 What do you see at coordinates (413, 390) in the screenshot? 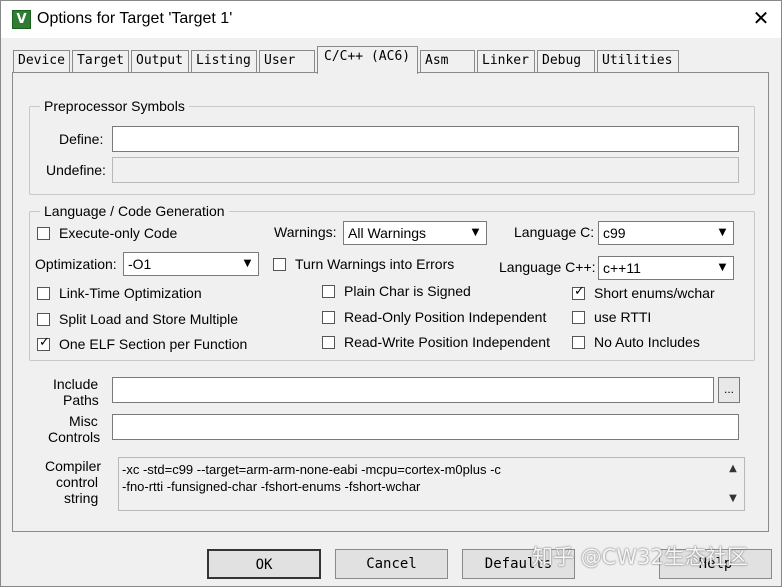
I see `include-paths-field` at bounding box center [413, 390].